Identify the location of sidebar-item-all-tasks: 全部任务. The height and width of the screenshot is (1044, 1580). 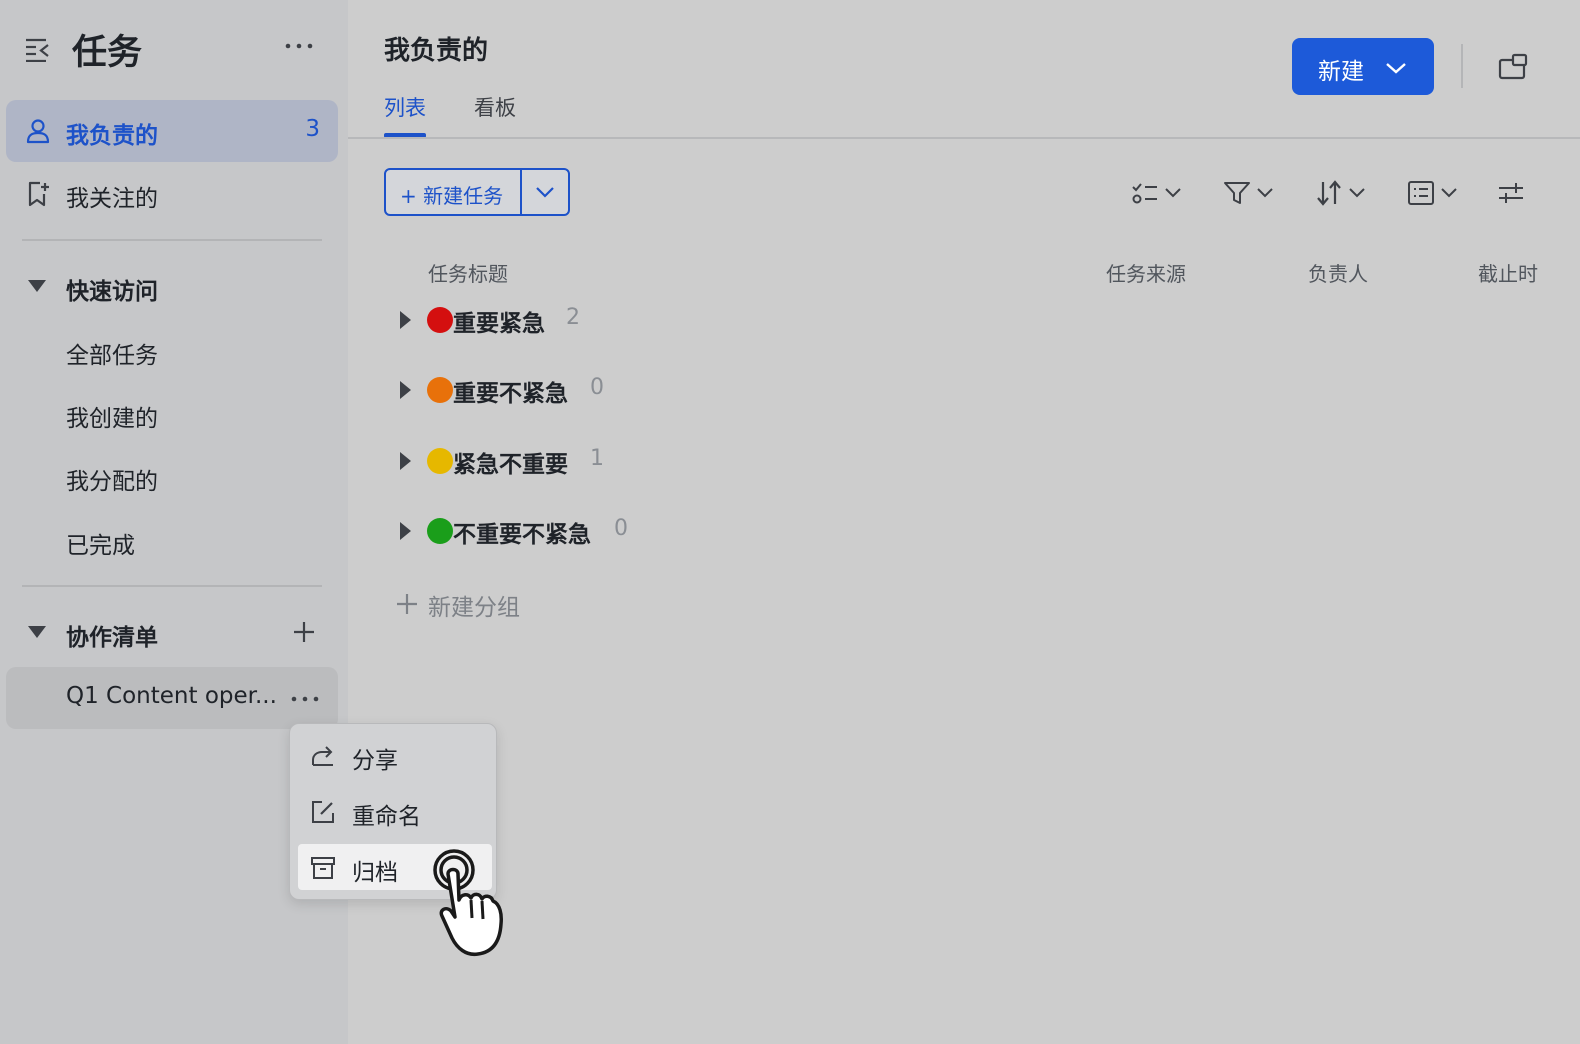
(112, 353).